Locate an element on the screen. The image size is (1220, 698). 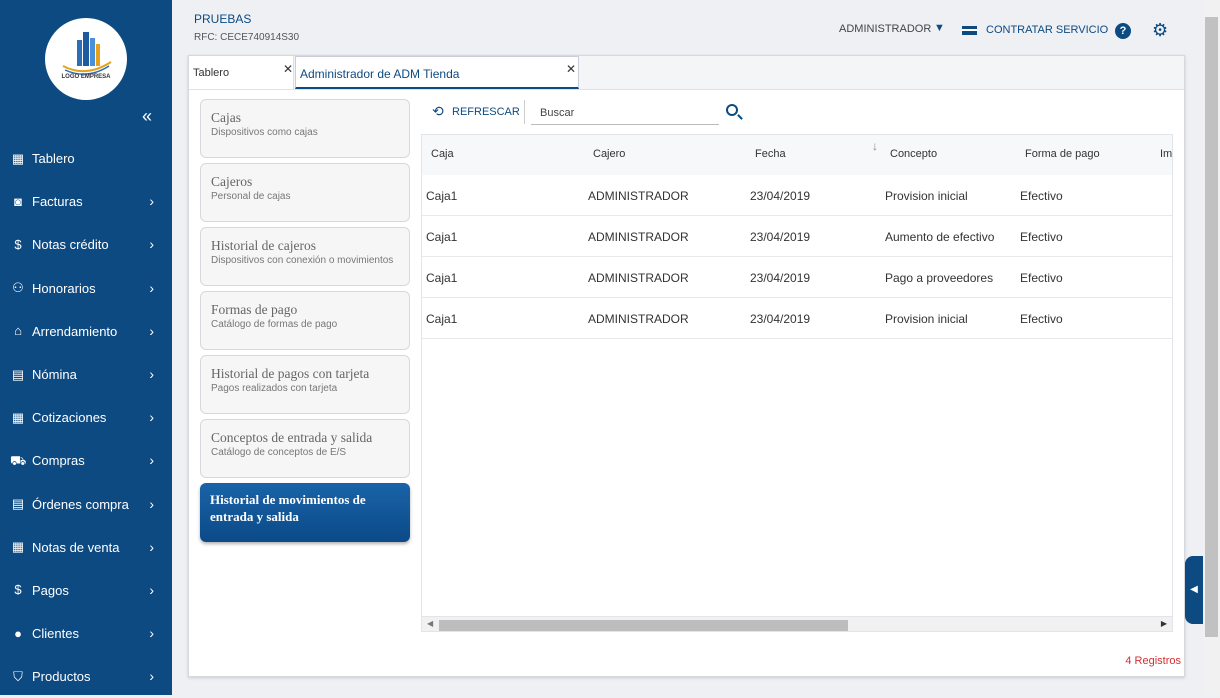
sidebar-item-clientes: ● Clientes › is located at coordinates (86, 633).